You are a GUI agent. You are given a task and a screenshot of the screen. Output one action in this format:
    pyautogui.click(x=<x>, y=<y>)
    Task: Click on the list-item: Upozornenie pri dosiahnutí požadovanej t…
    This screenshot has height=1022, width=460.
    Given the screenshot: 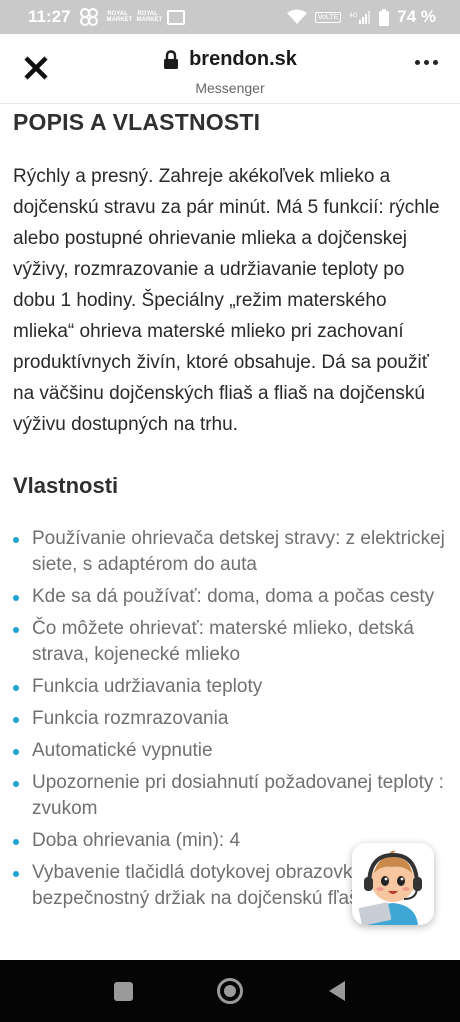 What is the action you would take?
    pyautogui.click(x=233, y=796)
    